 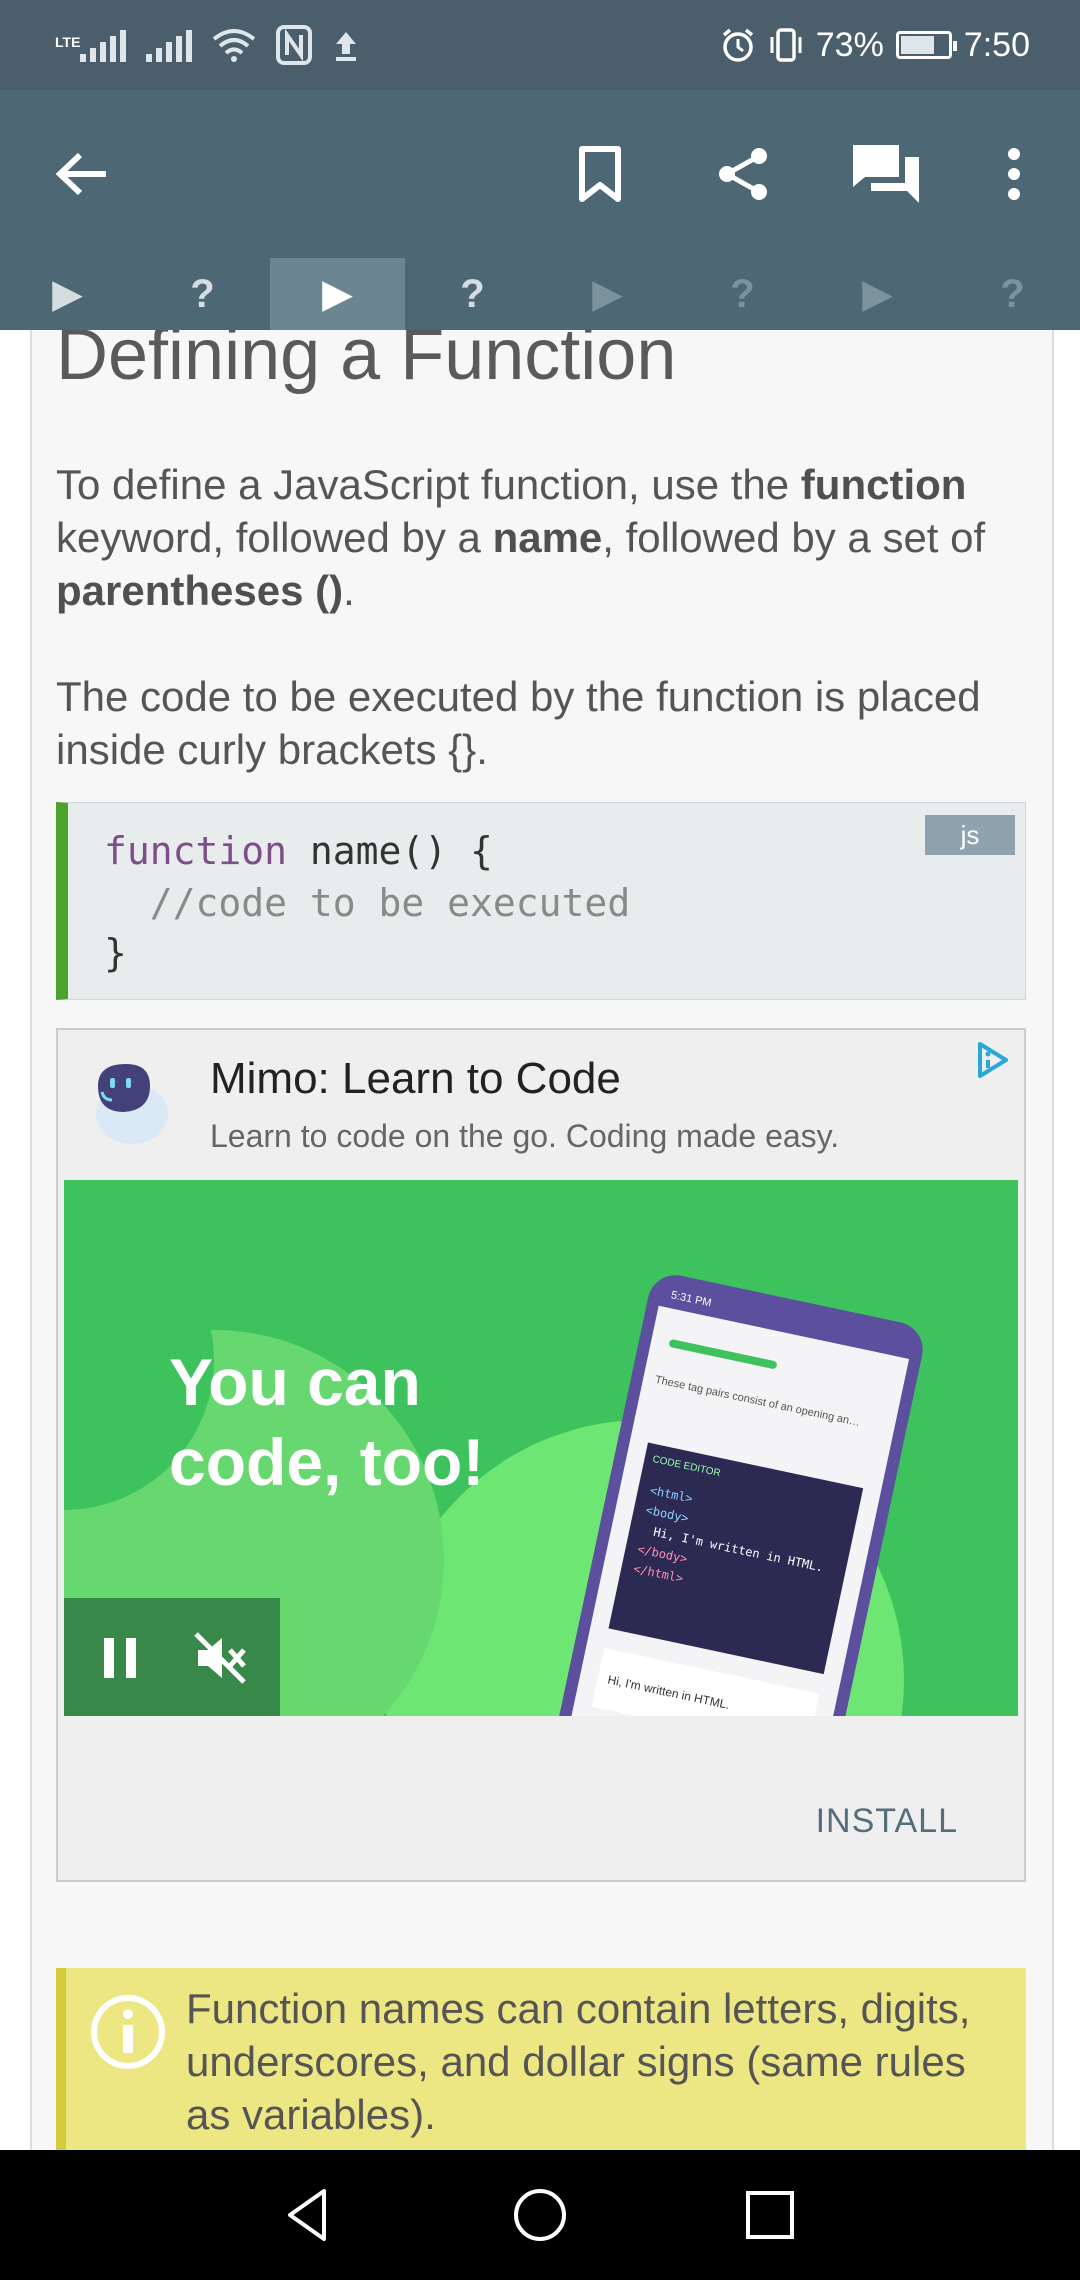 I want to click on vibrate-icon, so click(x=786, y=45).